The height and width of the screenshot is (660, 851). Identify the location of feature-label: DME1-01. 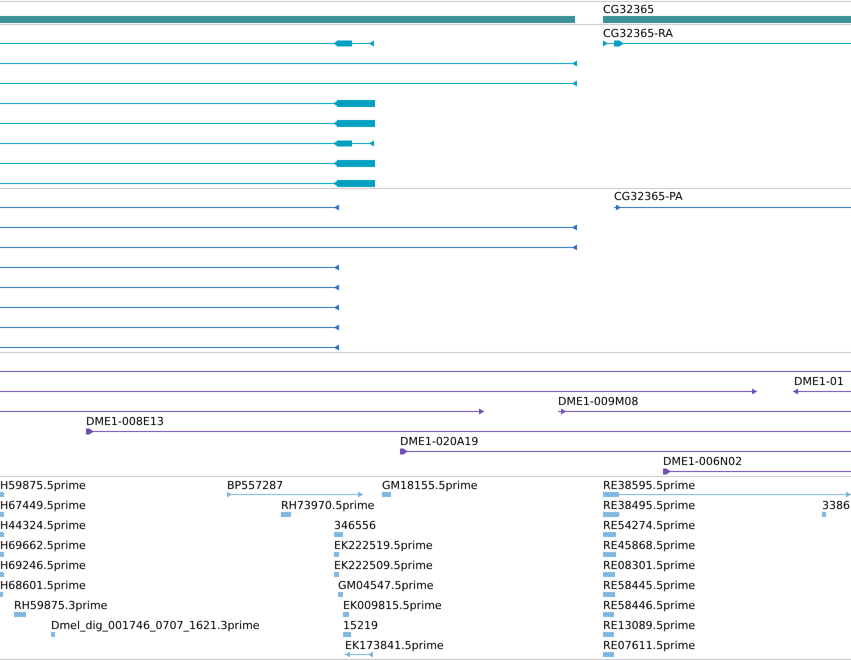
(819, 381).